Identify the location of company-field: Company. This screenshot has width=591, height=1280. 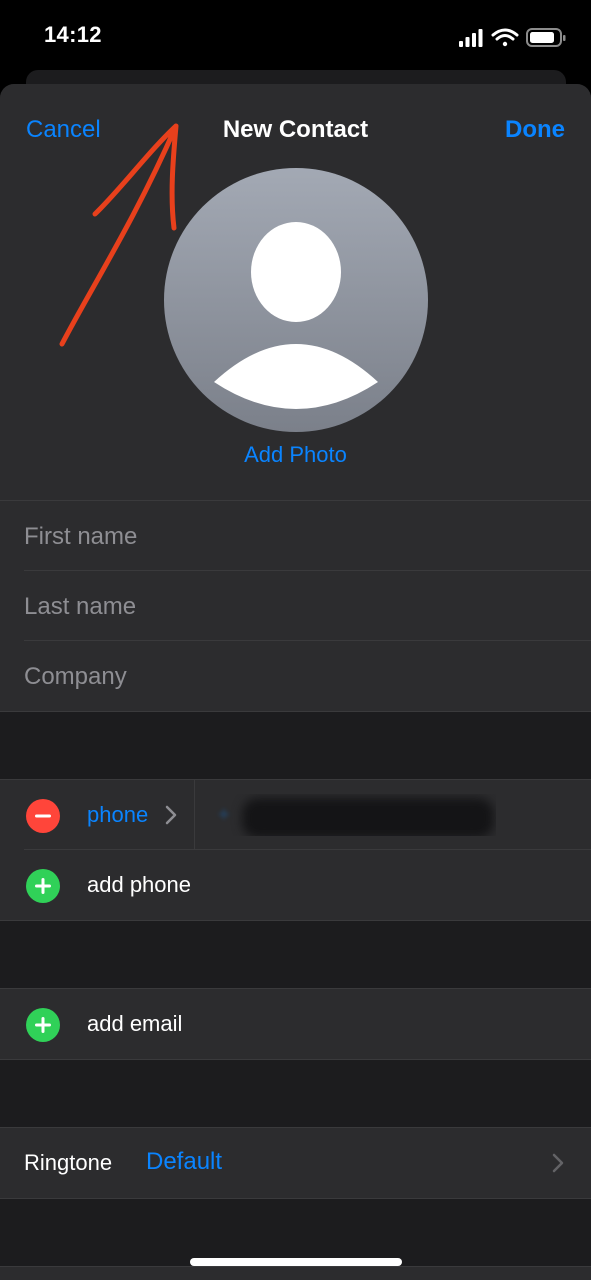
(295, 676).